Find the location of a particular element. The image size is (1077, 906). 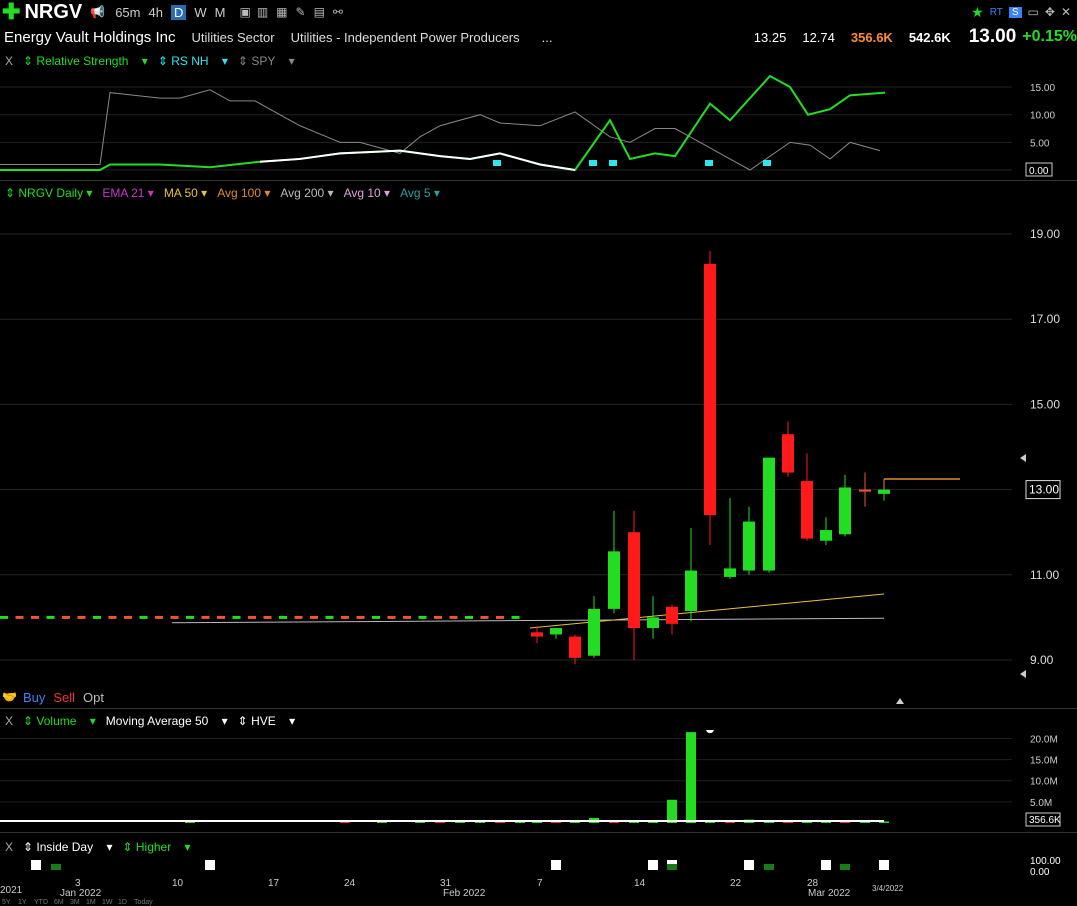

range-button: 1Y is located at coordinates (22, 902).